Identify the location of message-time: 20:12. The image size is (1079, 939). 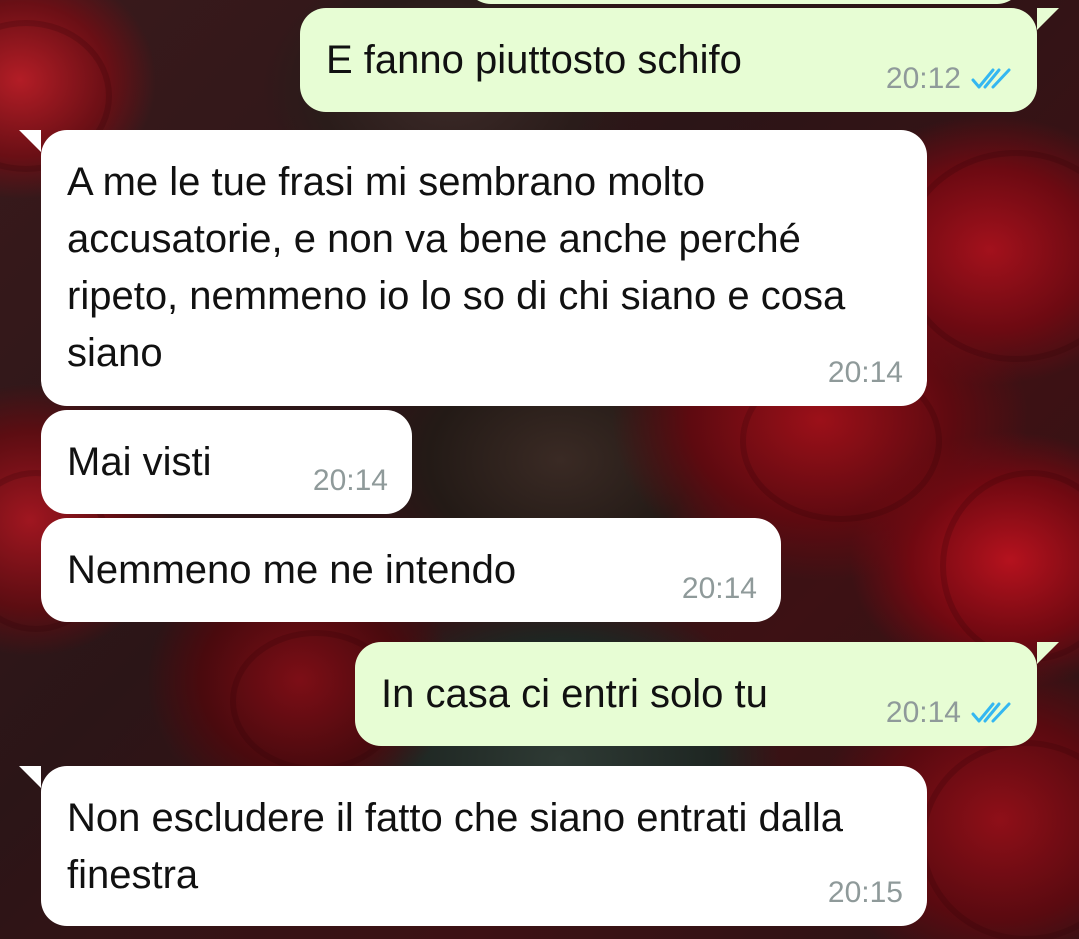
(923, 78).